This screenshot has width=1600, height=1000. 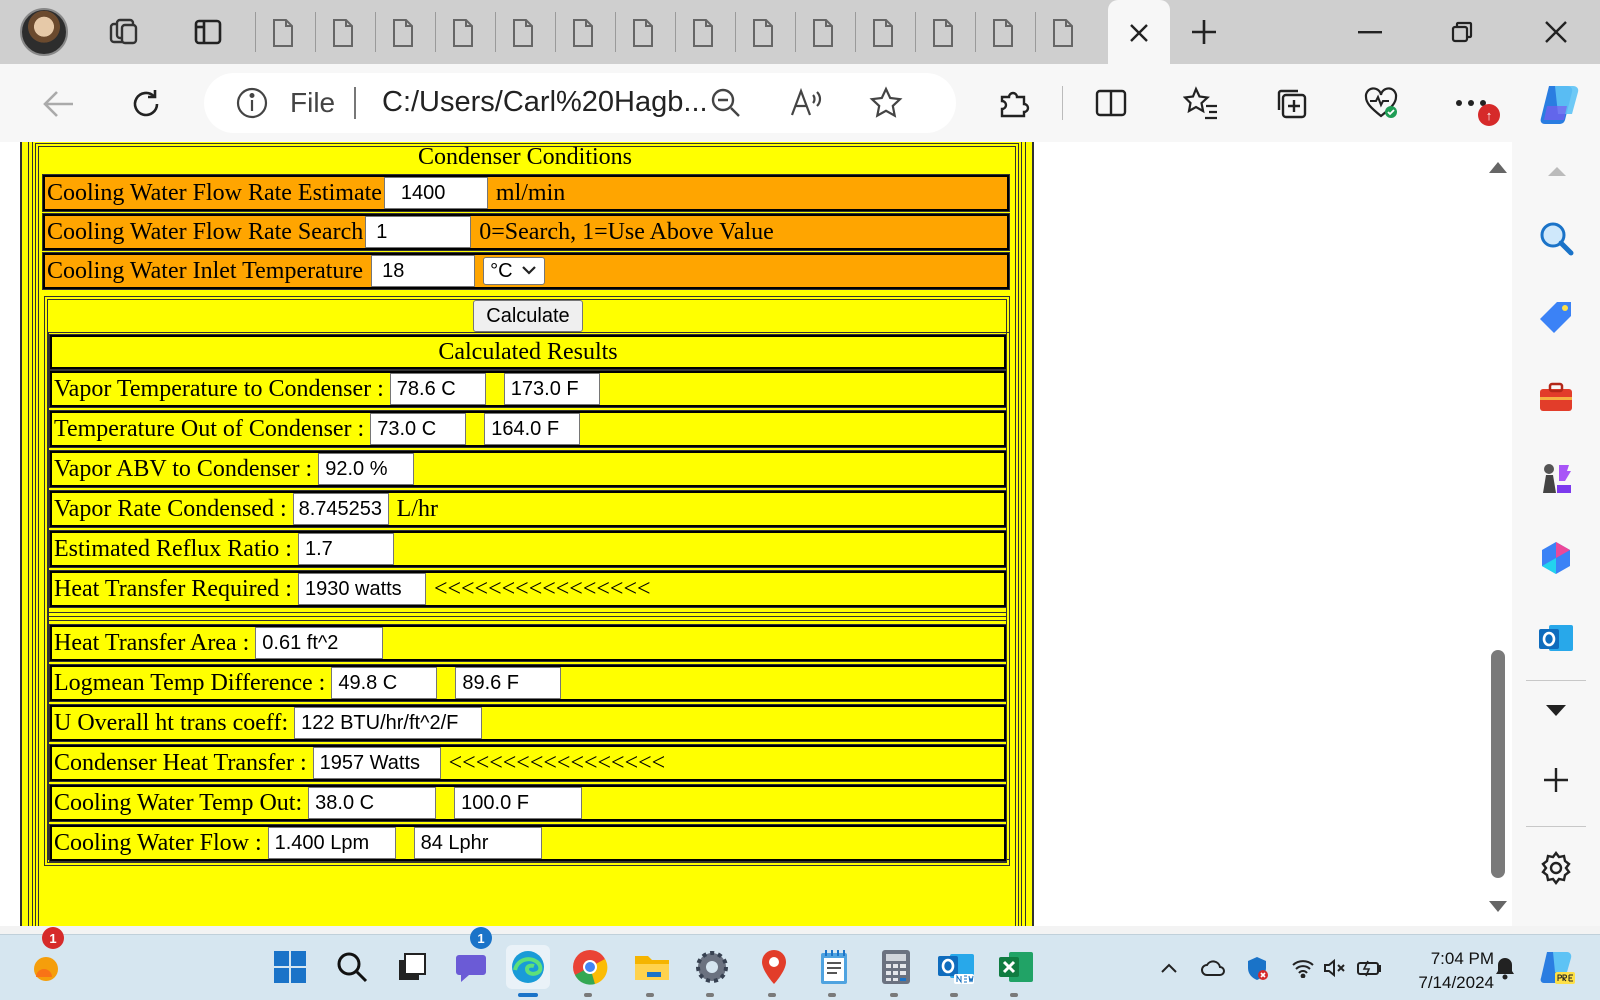 I want to click on cw-flow-lphr-field: 84 Lphr, so click(x=477, y=843).